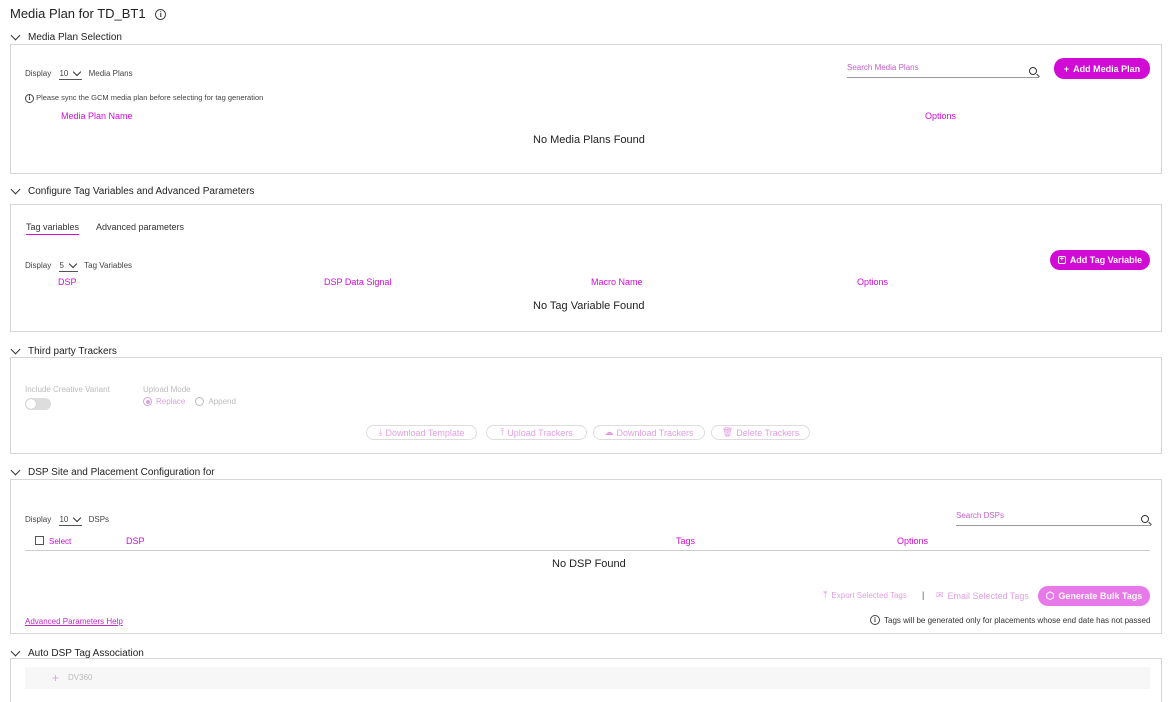 The width and height of the screenshot is (1174, 702). What do you see at coordinates (869, 595) in the screenshot?
I see `export-selected-tags-label: Export Selected Tags` at bounding box center [869, 595].